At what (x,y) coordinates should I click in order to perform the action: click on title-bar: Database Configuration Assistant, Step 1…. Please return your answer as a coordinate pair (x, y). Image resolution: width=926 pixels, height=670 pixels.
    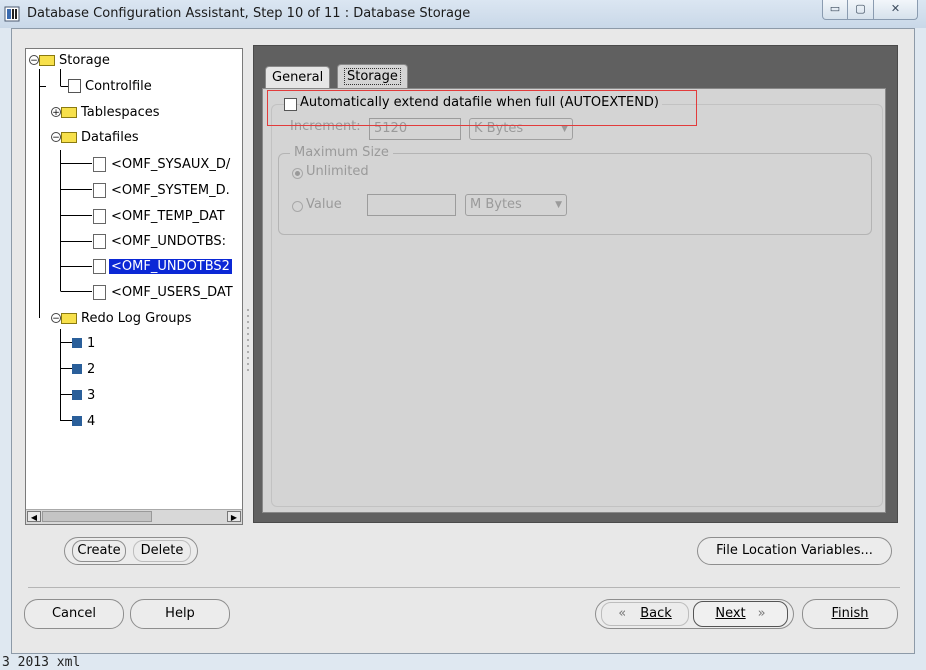
    Looking at the image, I should click on (463, 14).